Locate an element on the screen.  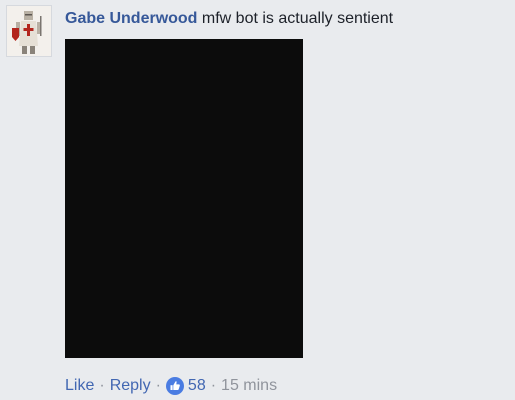
knight-figure-icon is located at coordinates (29, 31).